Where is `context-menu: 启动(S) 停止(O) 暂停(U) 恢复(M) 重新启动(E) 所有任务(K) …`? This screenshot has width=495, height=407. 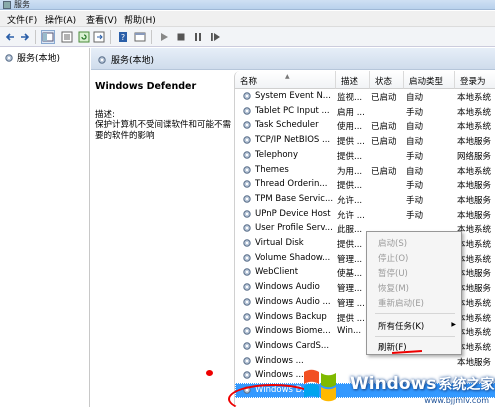 context-menu: 启动(S) 停止(O) 暂停(U) 恢复(M) 重新启动(E) 所有任务(K) … is located at coordinates (414, 293).